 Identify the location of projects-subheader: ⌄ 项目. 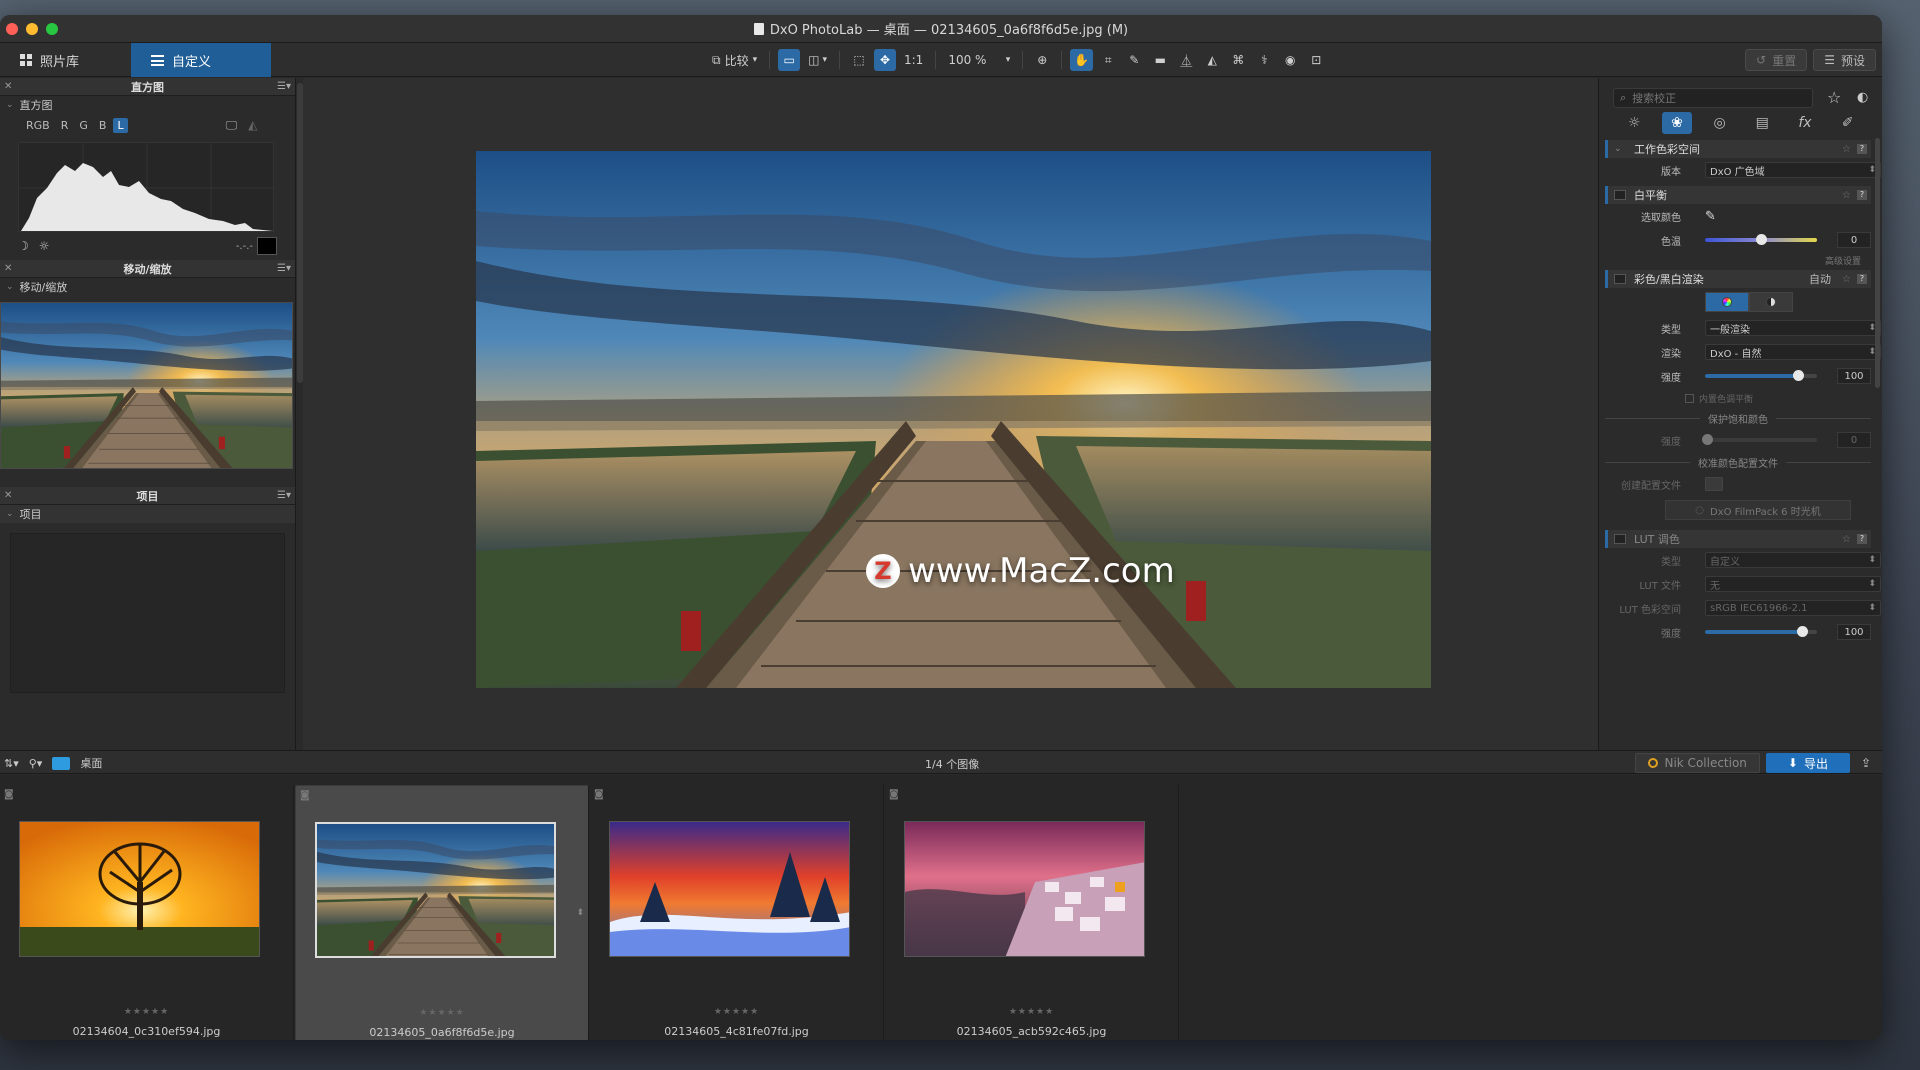
(147, 514).